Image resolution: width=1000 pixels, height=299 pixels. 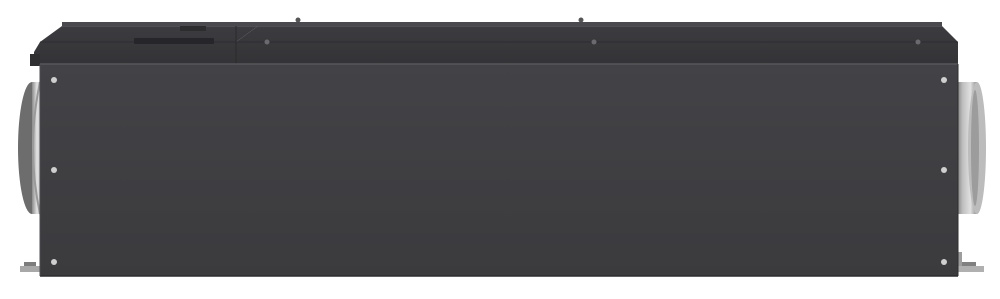 What do you see at coordinates (35, 60) in the screenshot?
I see `left-lip` at bounding box center [35, 60].